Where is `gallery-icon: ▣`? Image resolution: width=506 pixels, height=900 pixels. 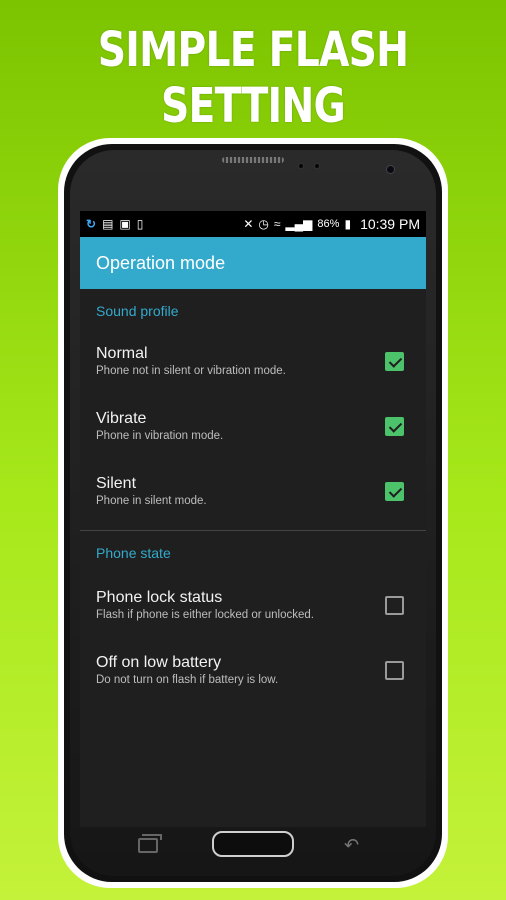
gallery-icon: ▣ is located at coordinates (125, 224).